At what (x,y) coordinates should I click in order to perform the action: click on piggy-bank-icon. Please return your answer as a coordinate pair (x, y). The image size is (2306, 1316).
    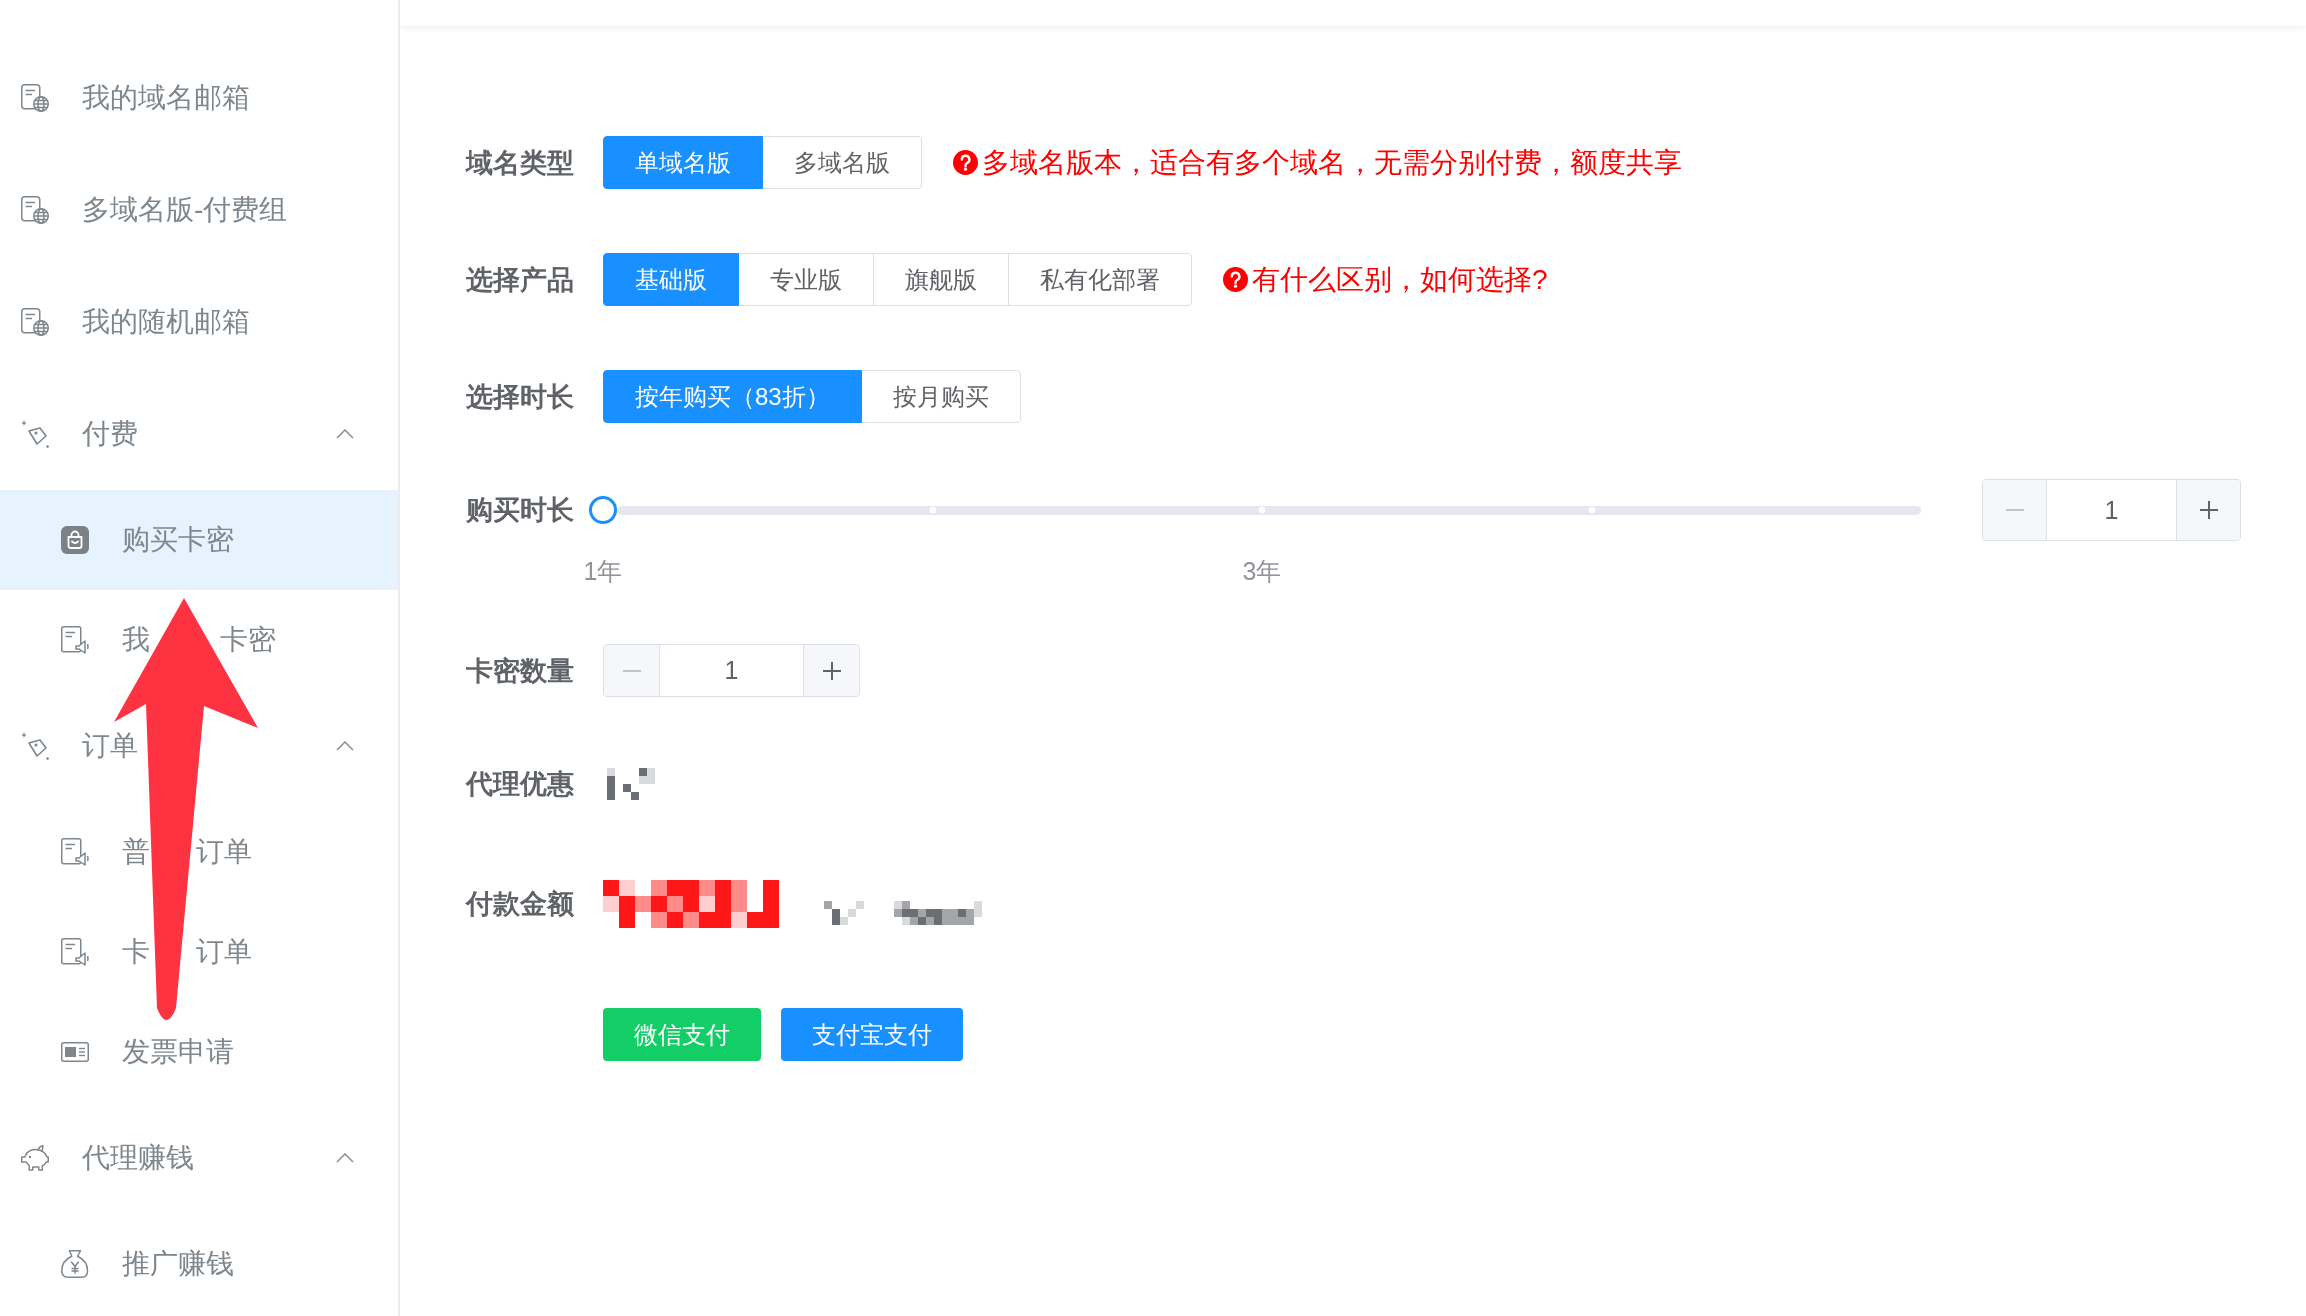
    Looking at the image, I should click on (35, 1158).